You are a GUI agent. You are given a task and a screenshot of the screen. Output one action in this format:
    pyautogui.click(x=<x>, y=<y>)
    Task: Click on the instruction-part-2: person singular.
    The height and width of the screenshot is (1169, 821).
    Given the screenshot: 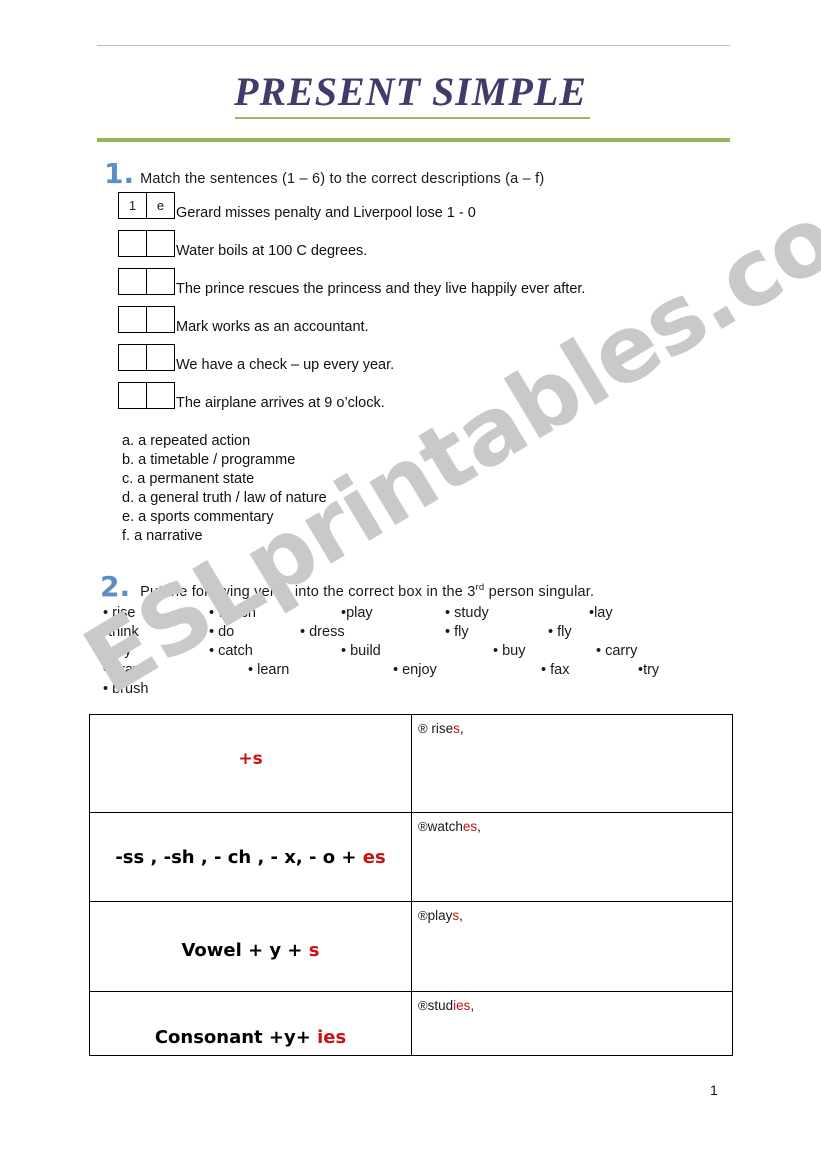 What is the action you would take?
    pyautogui.click(x=539, y=592)
    